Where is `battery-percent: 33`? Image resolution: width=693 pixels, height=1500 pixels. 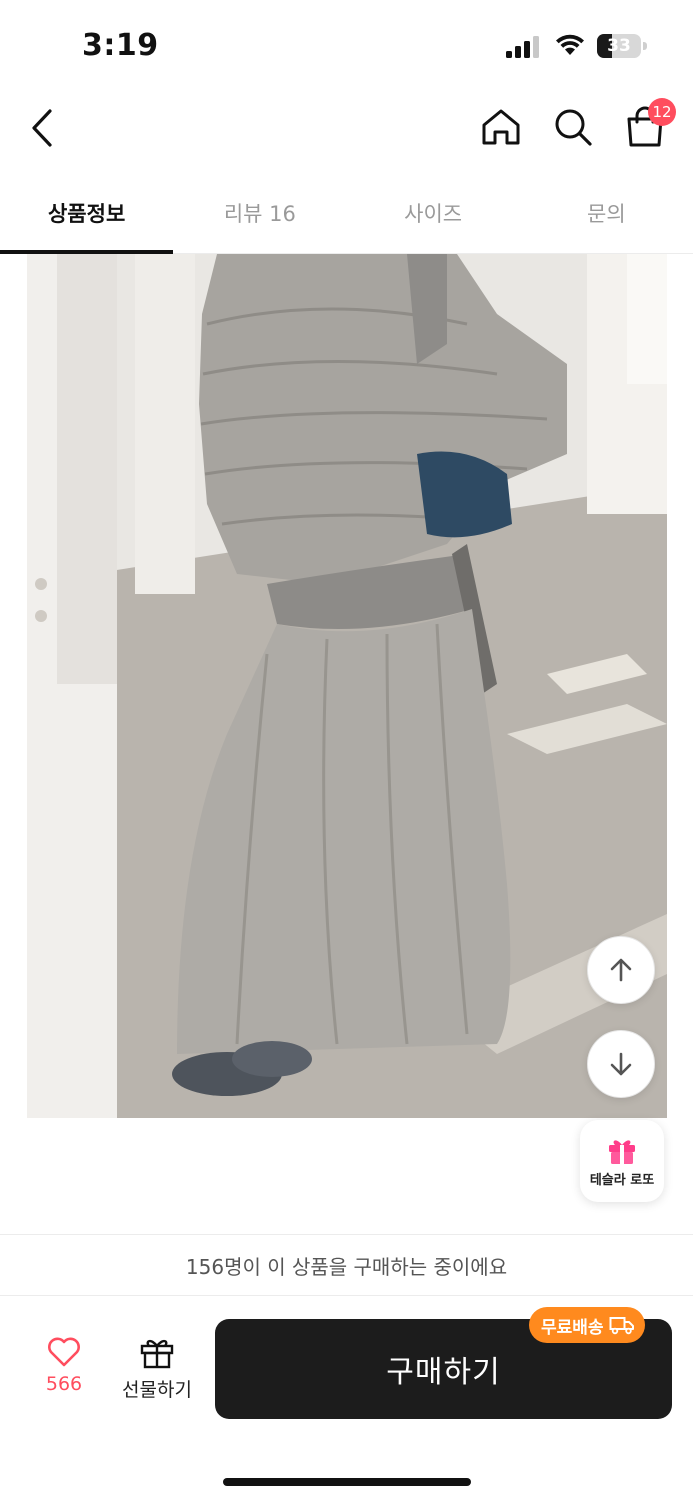 battery-percent: 33 is located at coordinates (619, 46).